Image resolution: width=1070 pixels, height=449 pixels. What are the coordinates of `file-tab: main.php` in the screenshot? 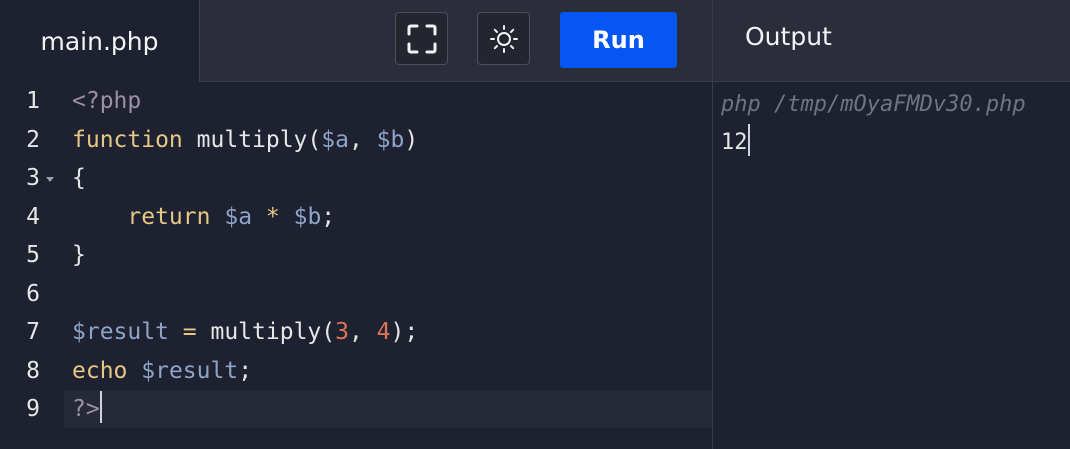 It's located at (99, 41).